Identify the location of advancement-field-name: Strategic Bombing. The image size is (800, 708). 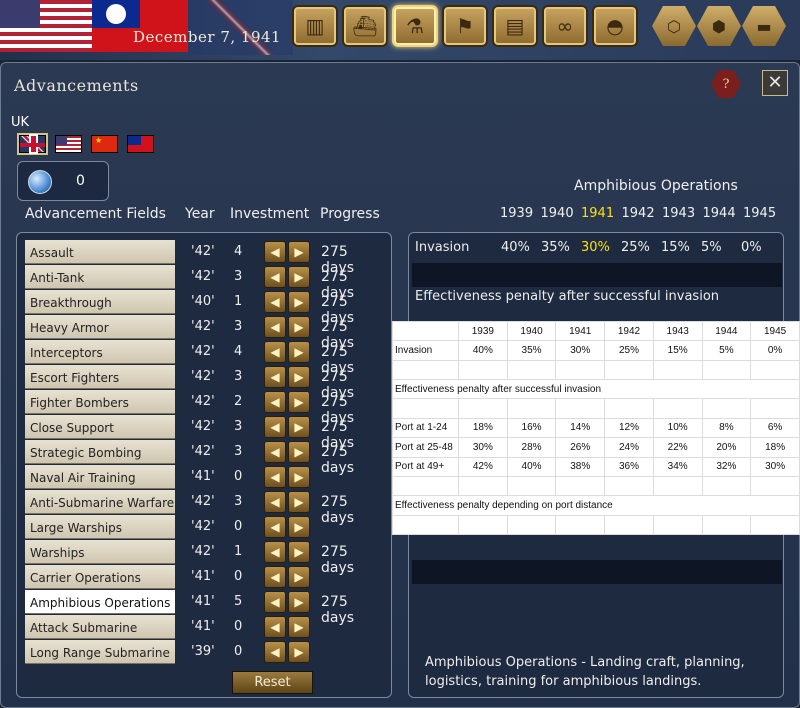
(100, 452).